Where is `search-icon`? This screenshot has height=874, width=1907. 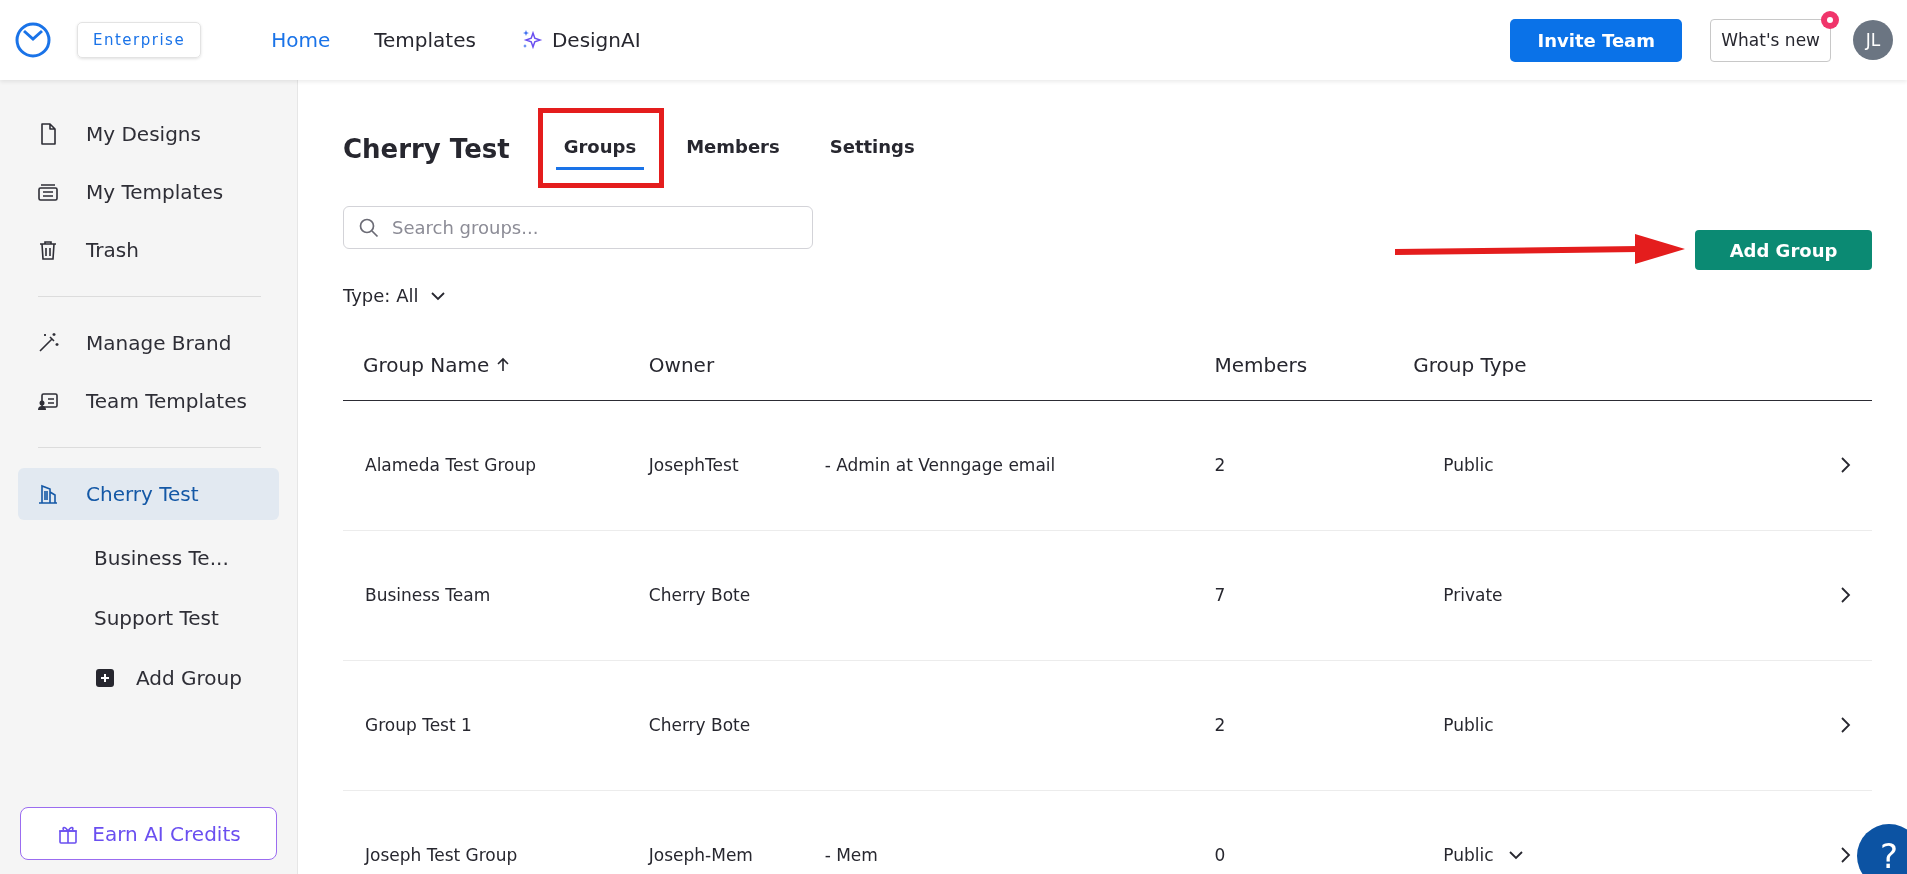
search-icon is located at coordinates (369, 228).